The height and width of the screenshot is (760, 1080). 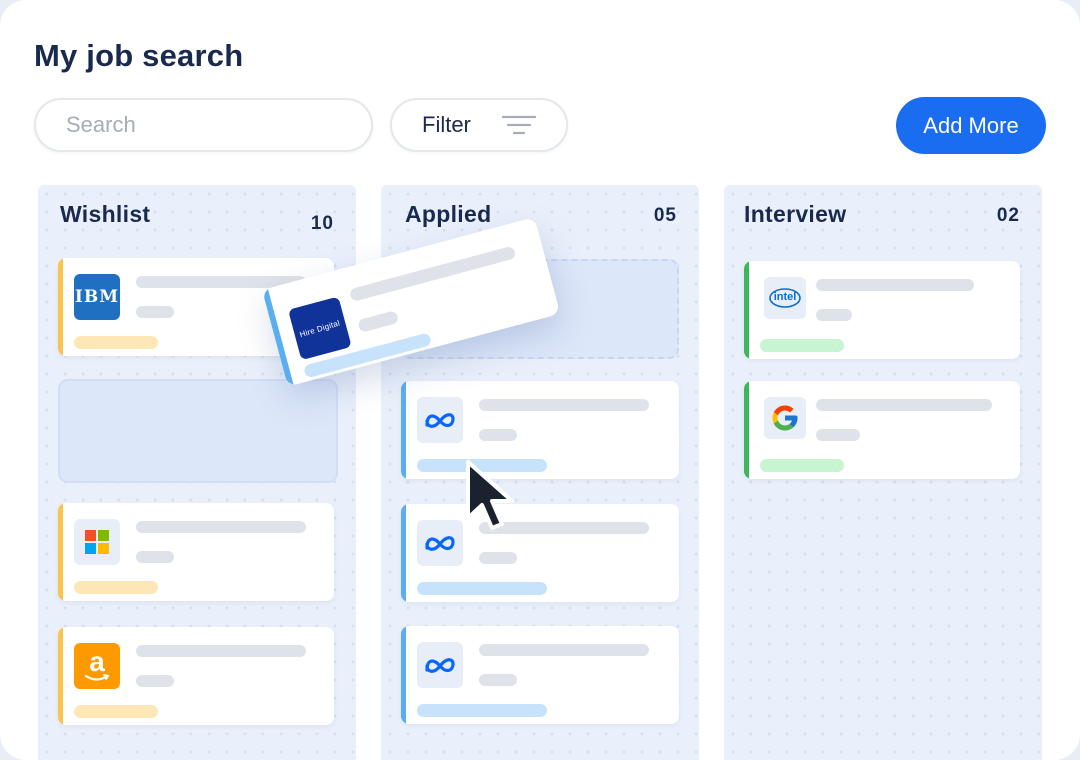 I want to click on column-count: 02, so click(x=1008, y=215).